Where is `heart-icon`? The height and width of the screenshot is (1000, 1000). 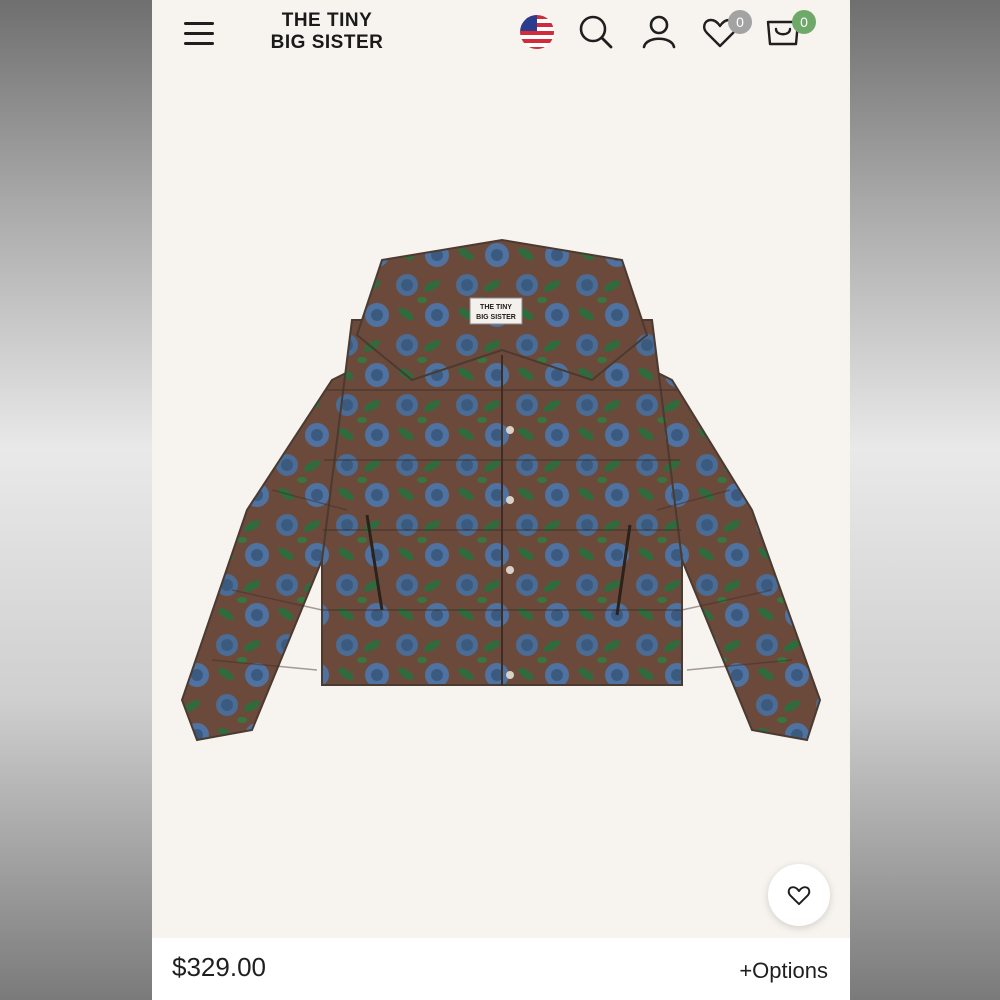
heart-icon is located at coordinates (799, 896).